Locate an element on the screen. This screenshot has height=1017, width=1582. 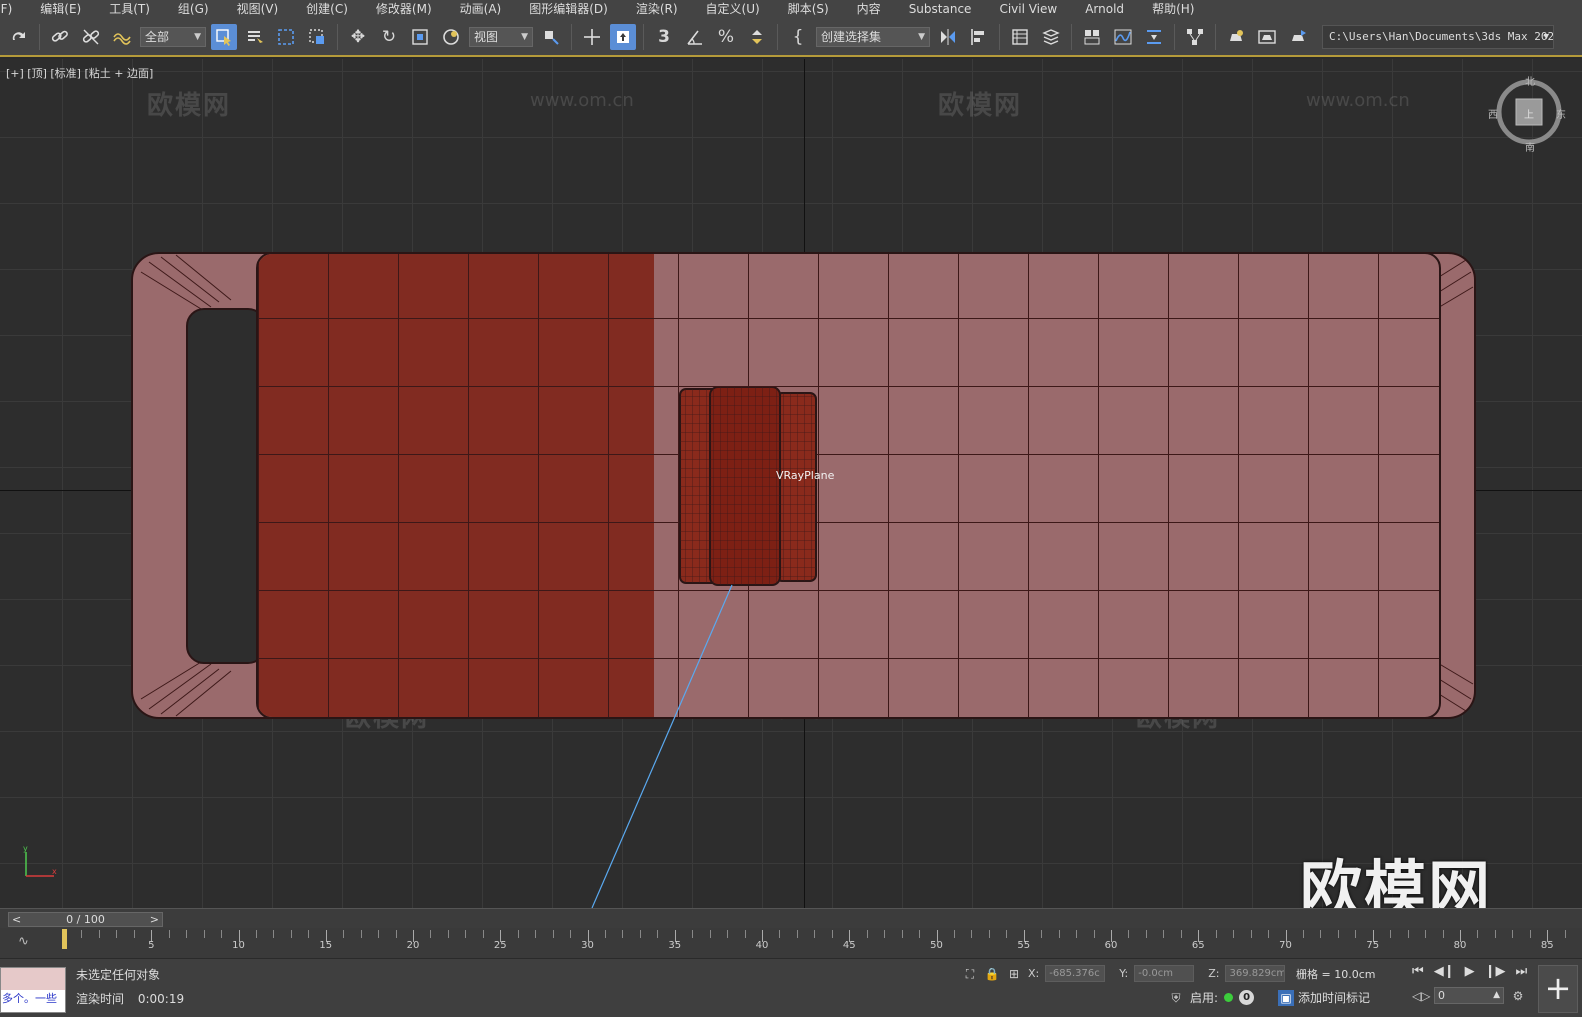
time-slider: < 0 / 100 > is located at coordinates (791, 918).